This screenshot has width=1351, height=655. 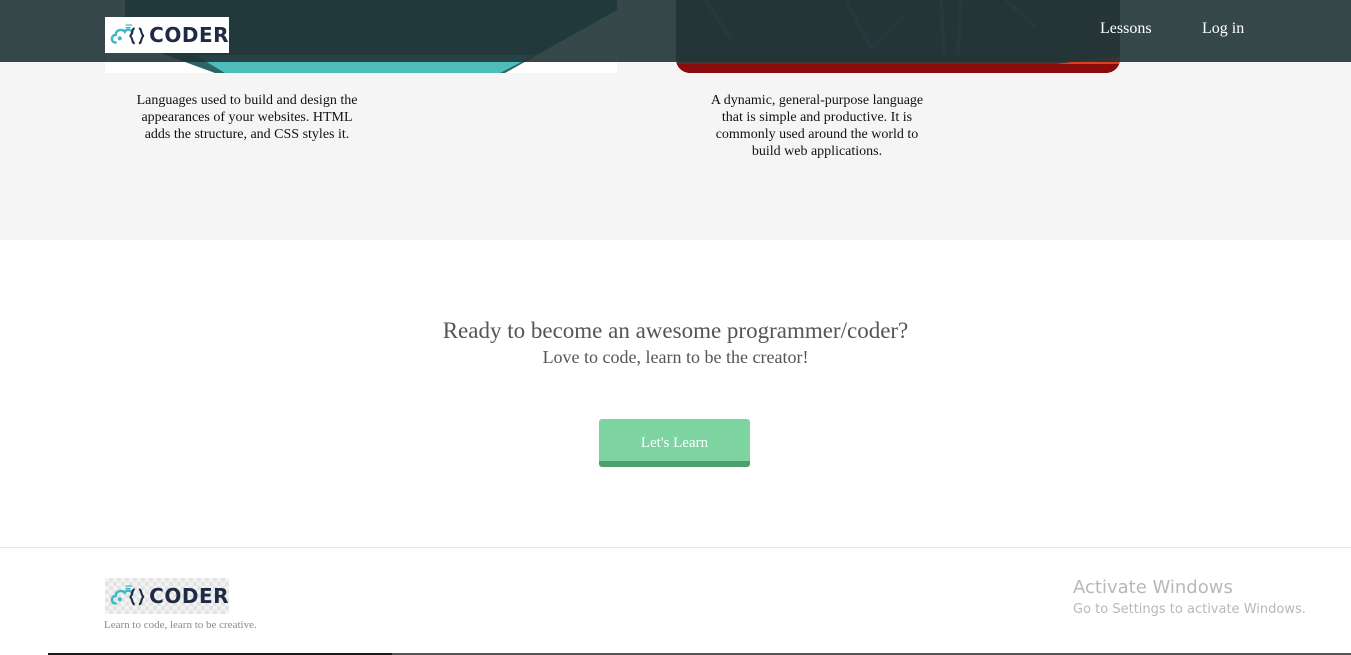 I want to click on activate-windows-title: Activate Windows, so click(x=1153, y=587).